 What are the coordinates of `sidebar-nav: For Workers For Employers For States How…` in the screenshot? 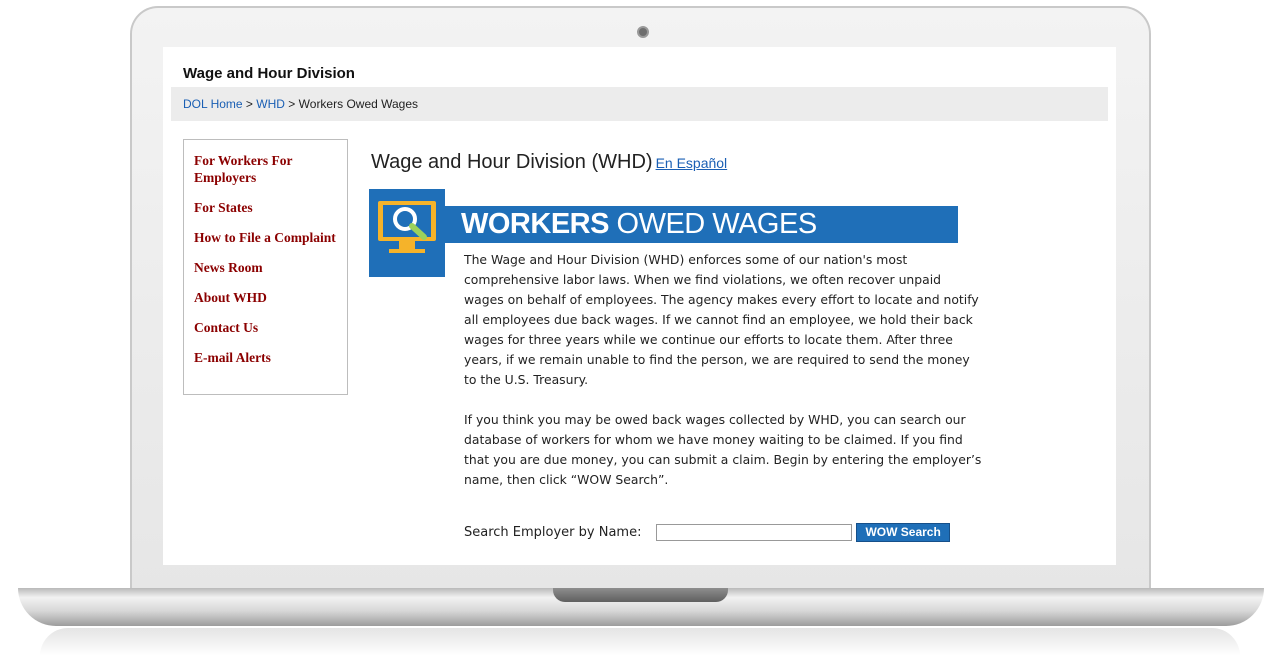 It's located at (265, 267).